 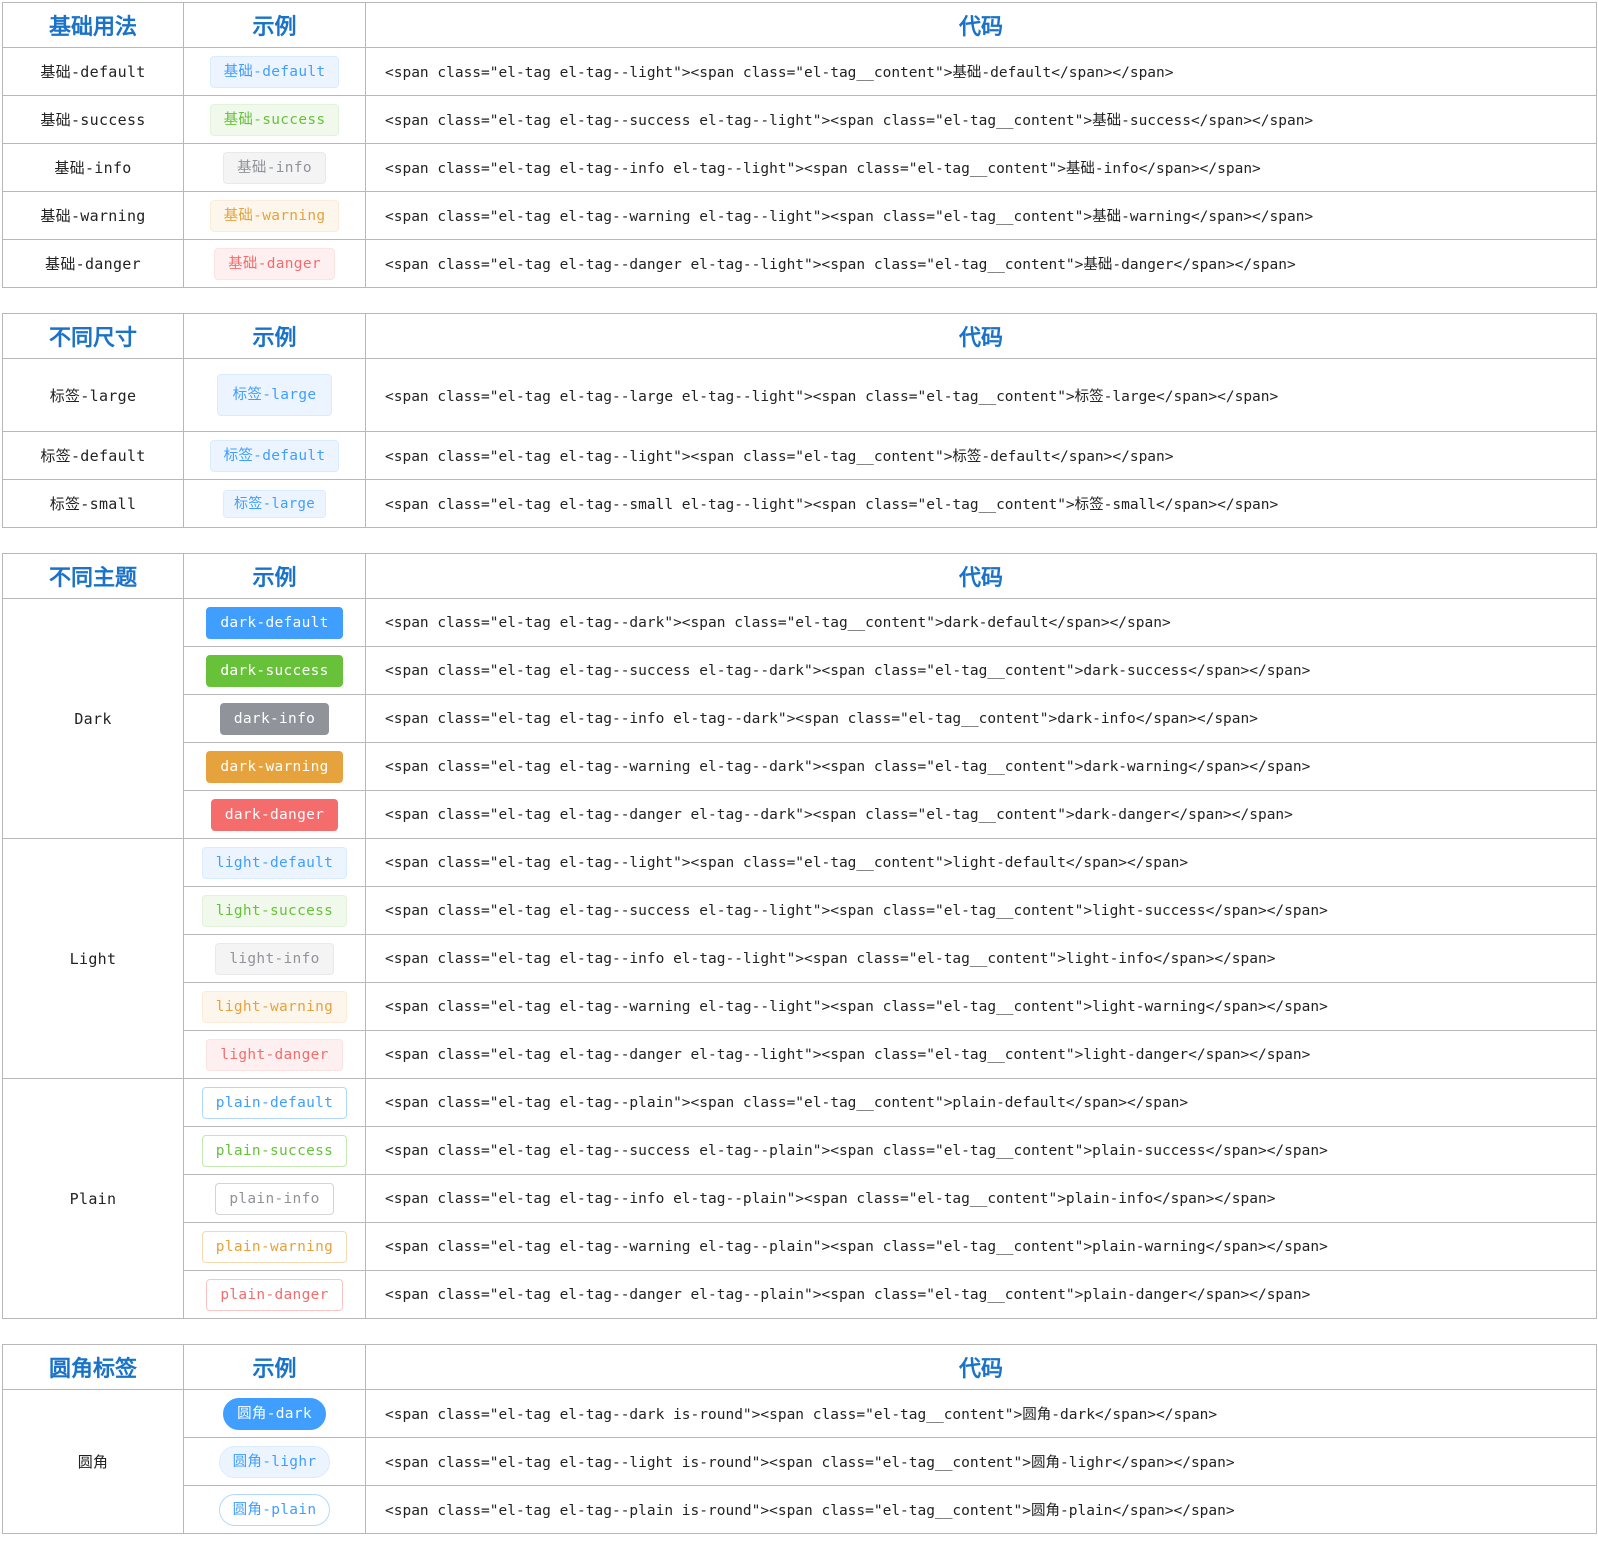 I want to click on table-header: 圆角标签 示例 代码, so click(x=799, y=1367).